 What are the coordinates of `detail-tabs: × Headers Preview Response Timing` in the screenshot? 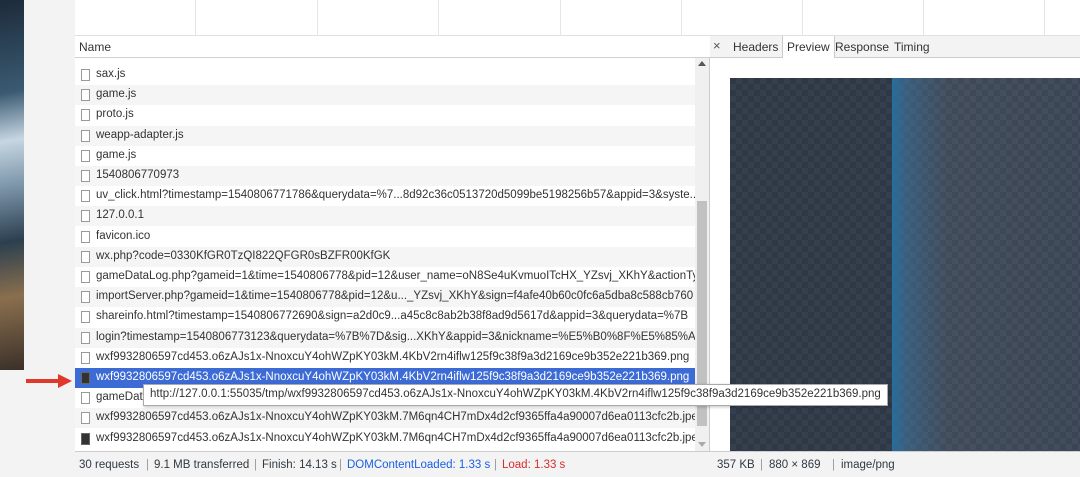 It's located at (895, 47).